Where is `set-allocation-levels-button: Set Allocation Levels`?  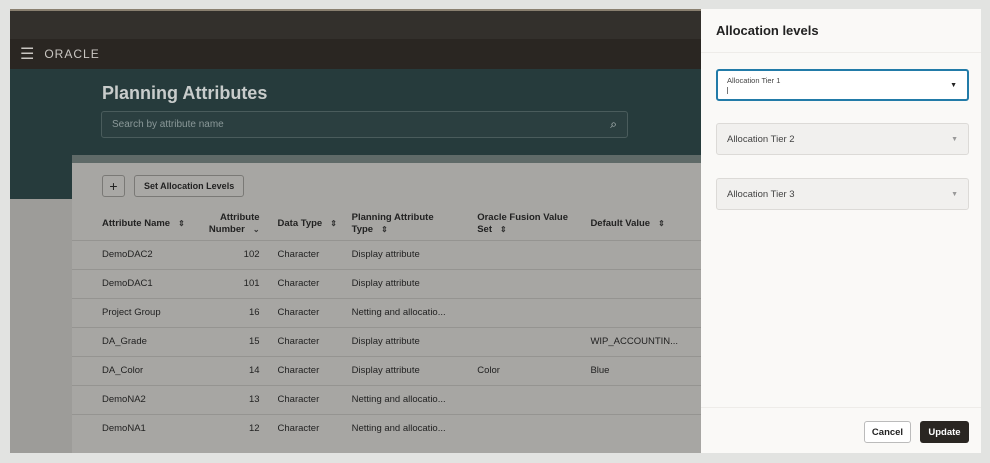
set-allocation-levels-button: Set Allocation Levels is located at coordinates (189, 186).